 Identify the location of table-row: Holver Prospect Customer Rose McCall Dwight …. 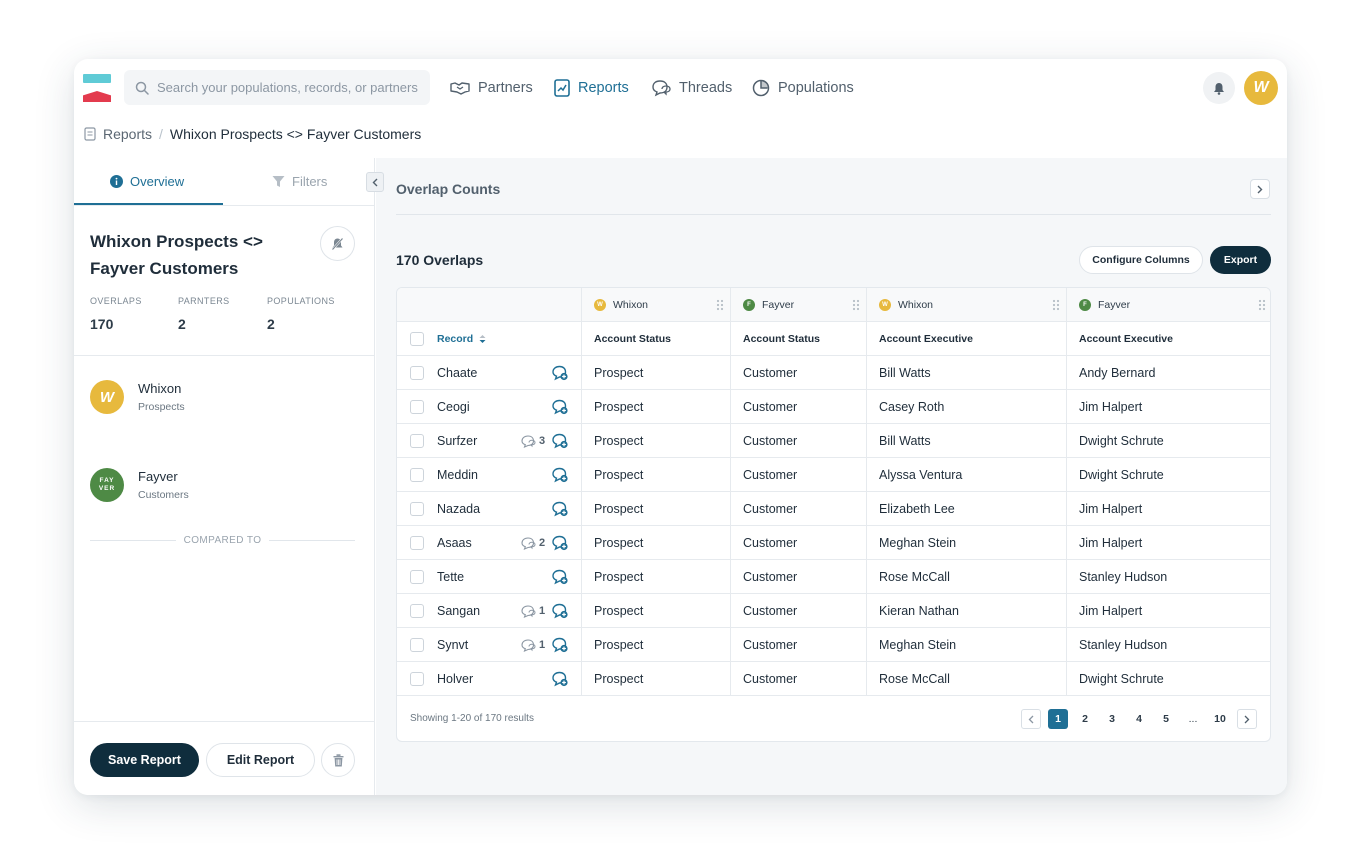
(833, 679).